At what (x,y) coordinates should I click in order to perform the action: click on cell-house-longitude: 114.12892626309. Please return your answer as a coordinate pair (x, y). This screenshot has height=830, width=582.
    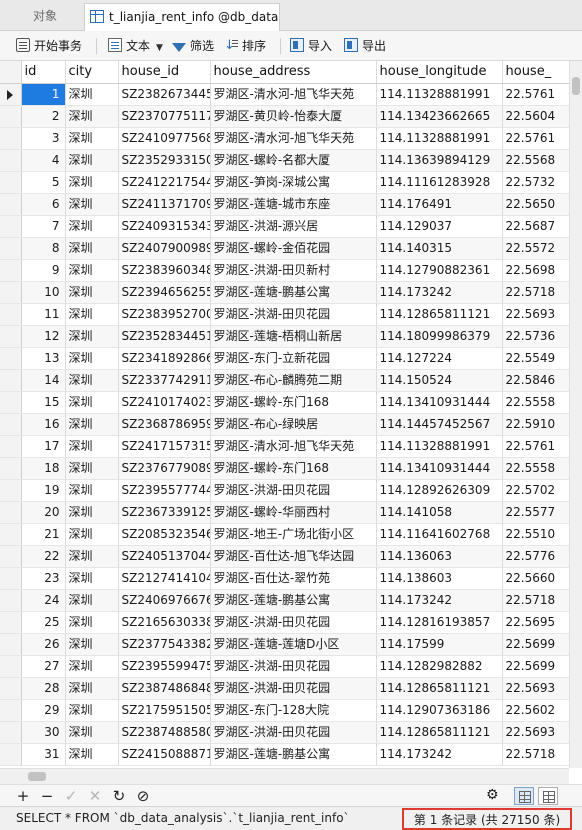
    Looking at the image, I should click on (439, 490).